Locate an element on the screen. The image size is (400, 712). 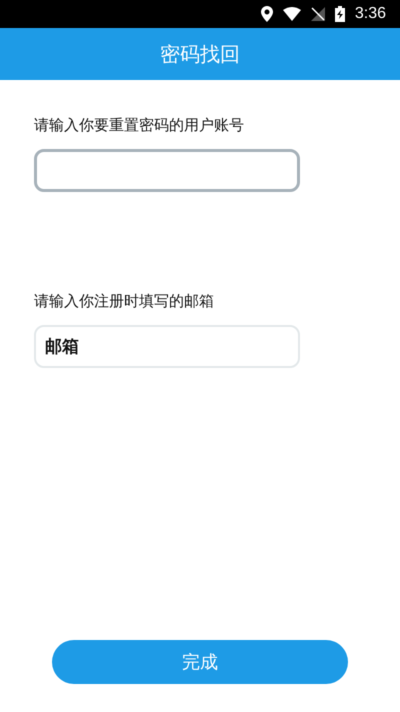
status-time: 3:36 is located at coordinates (370, 14).